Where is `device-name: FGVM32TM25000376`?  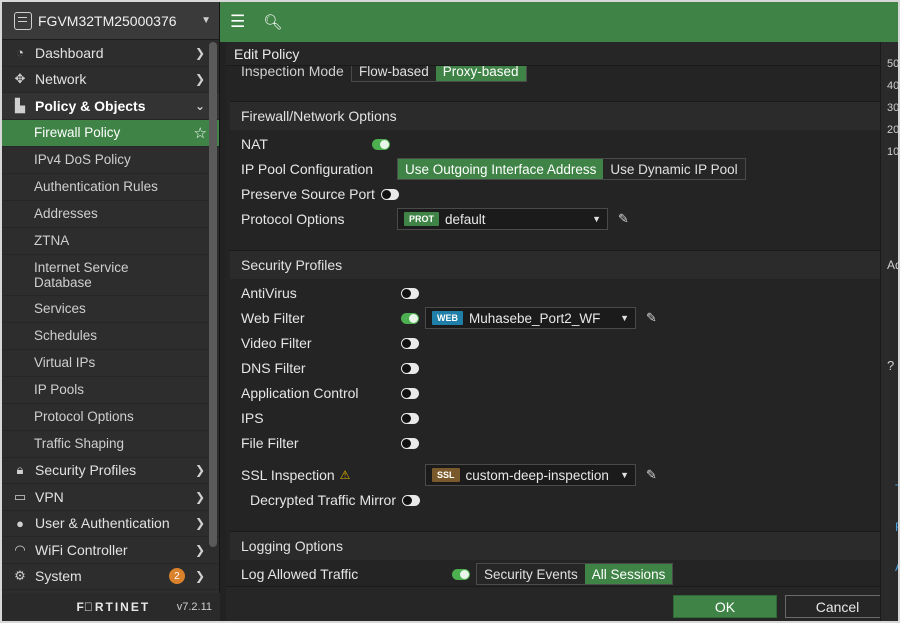 device-name: FGVM32TM25000376 is located at coordinates (107, 20).